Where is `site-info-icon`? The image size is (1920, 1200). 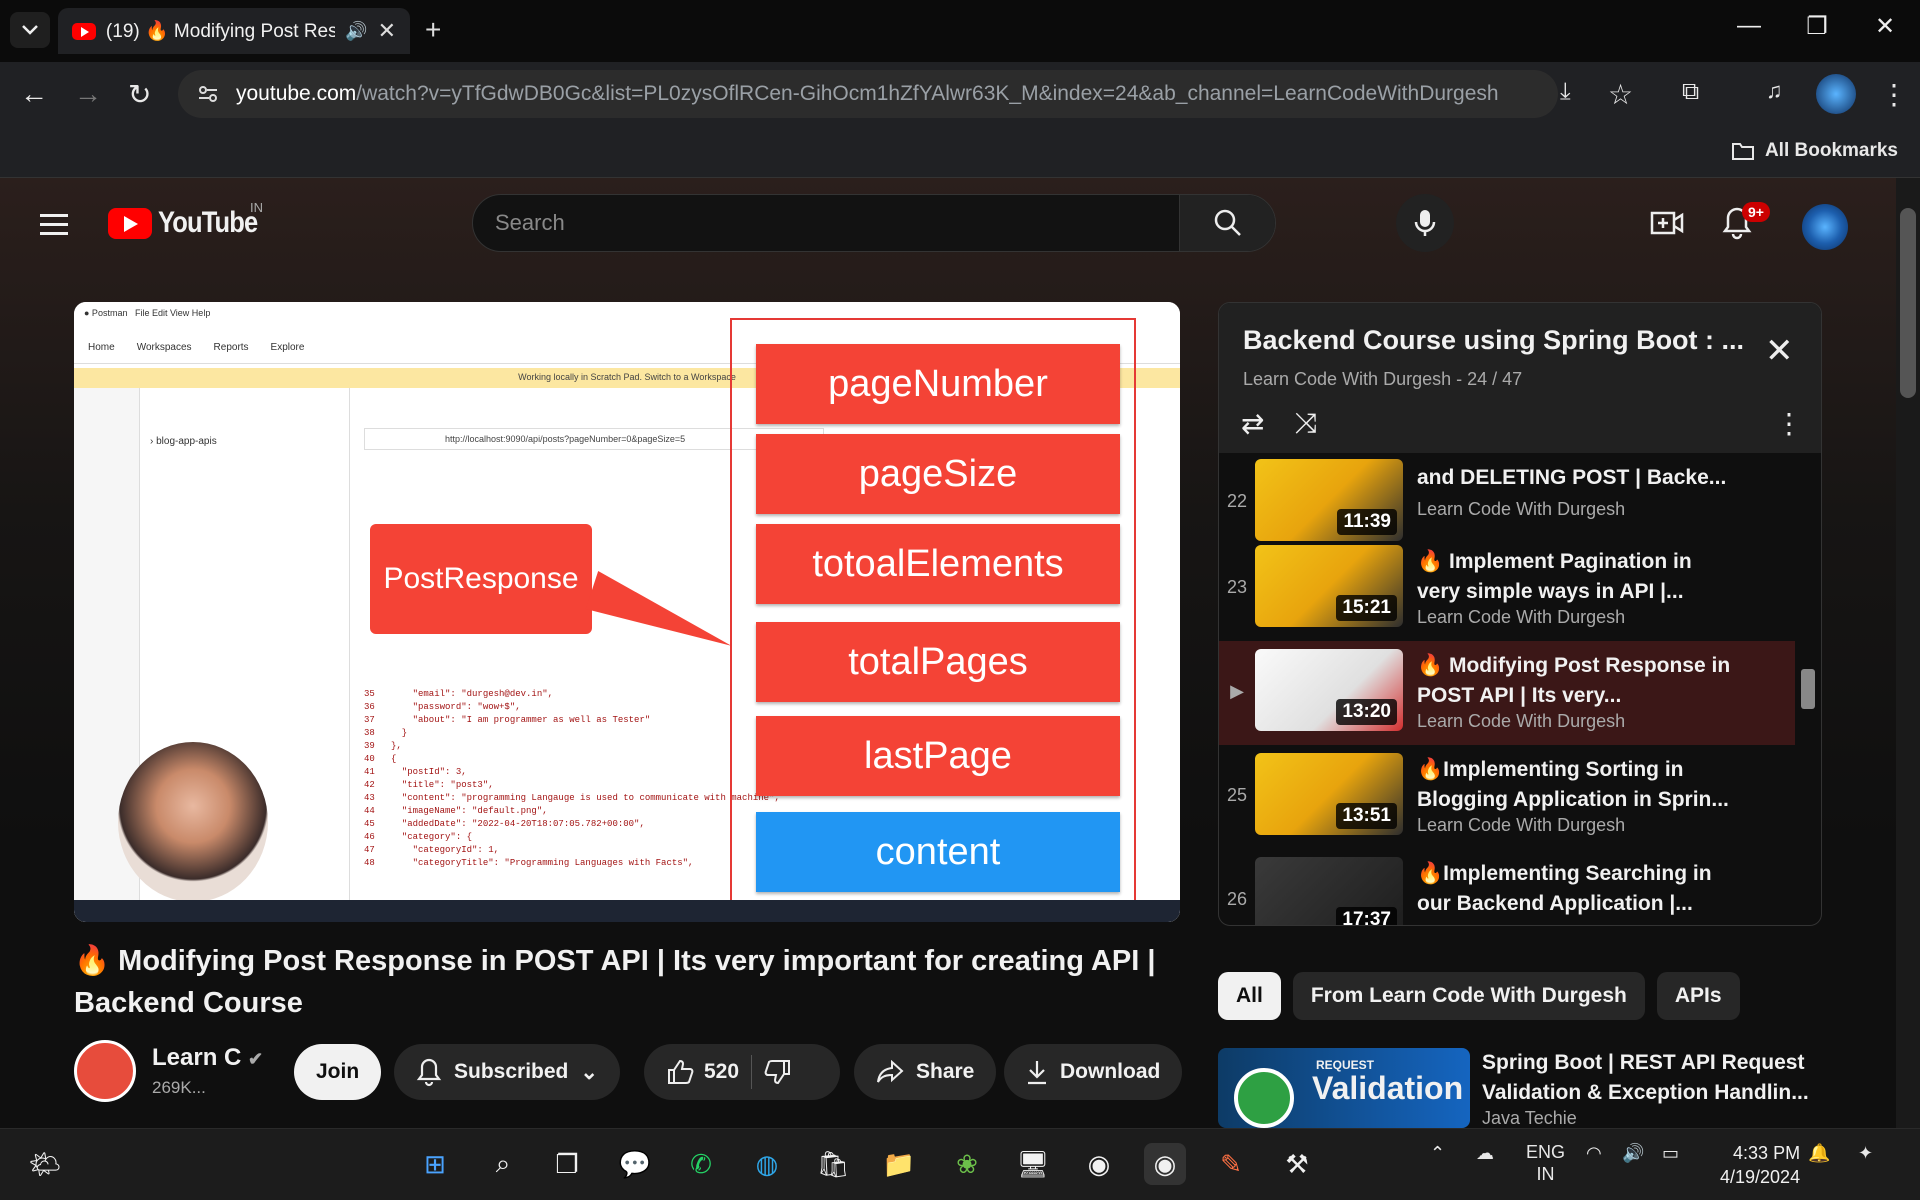
site-info-icon is located at coordinates (208, 94).